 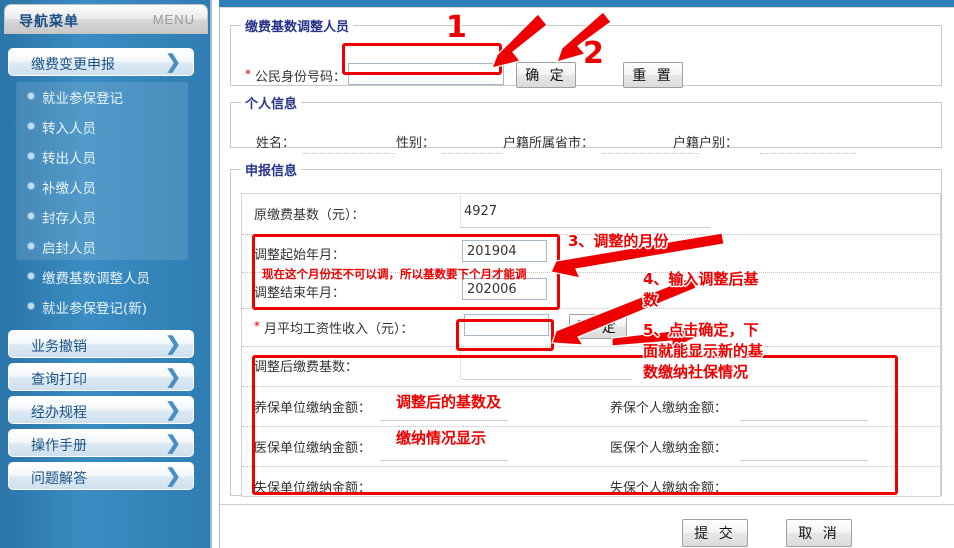 What do you see at coordinates (69, 159) in the screenshot?
I see `sidebar-subitem-label: 转出人员` at bounding box center [69, 159].